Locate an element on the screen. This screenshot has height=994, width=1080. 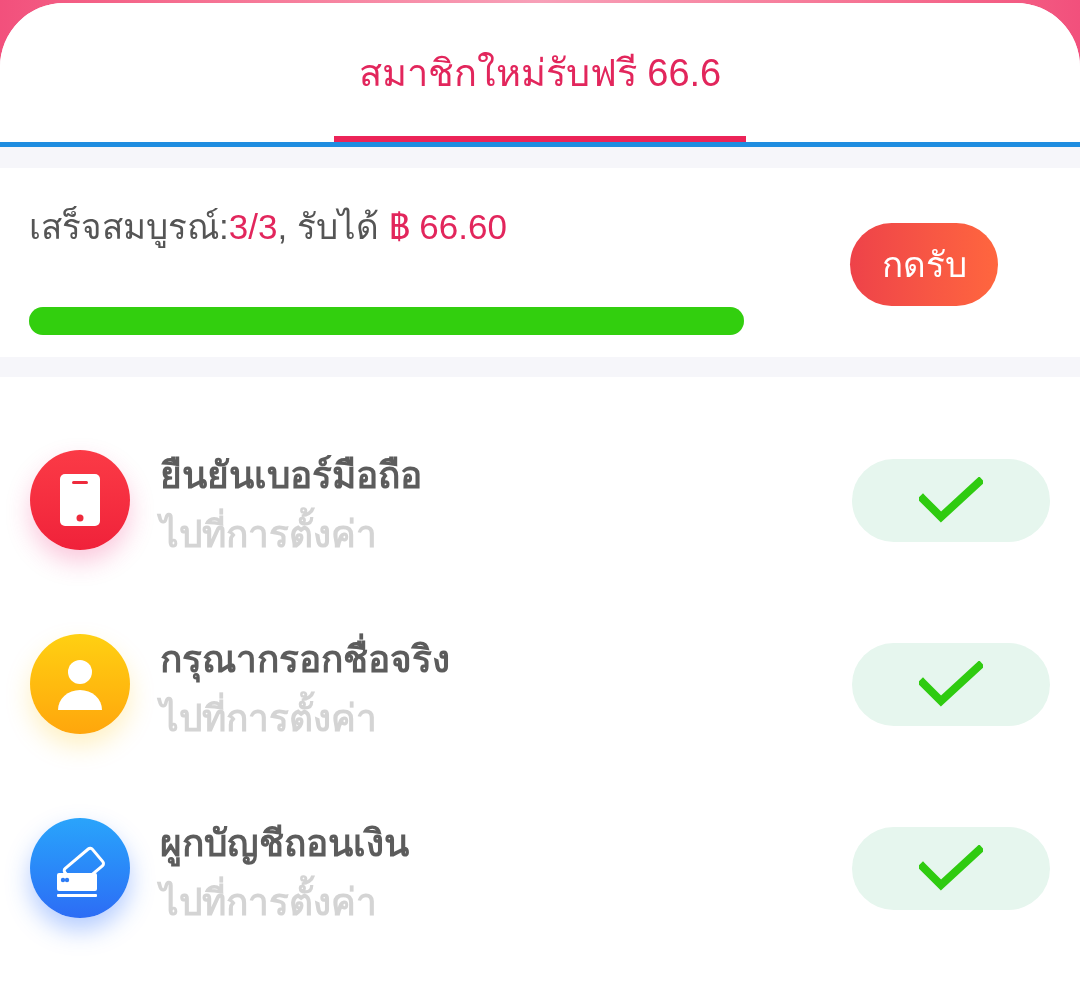
phone-icon is located at coordinates (80, 500).